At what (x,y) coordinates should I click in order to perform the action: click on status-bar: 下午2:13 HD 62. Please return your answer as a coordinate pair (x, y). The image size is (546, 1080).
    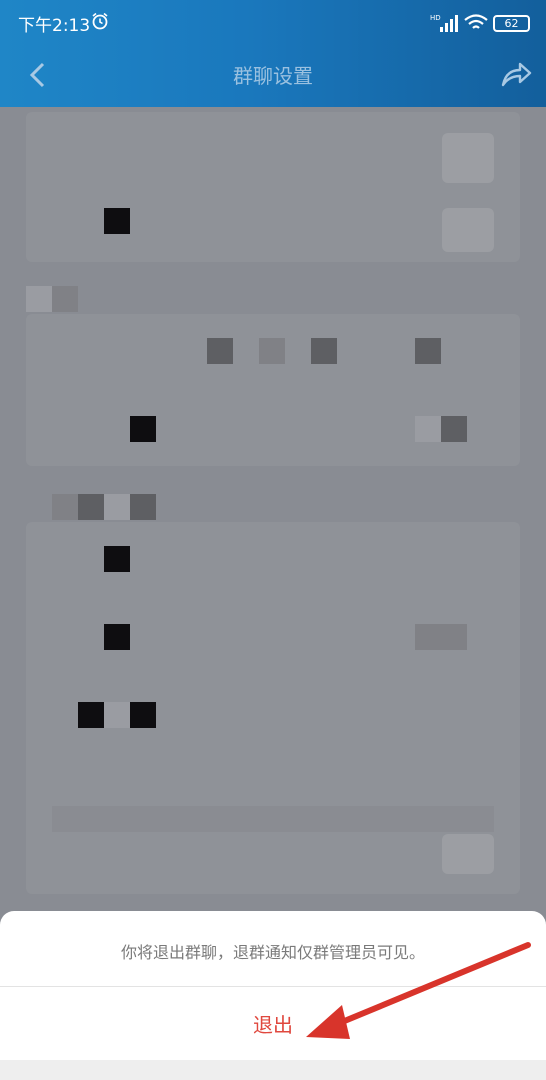
    Looking at the image, I should click on (273, 23).